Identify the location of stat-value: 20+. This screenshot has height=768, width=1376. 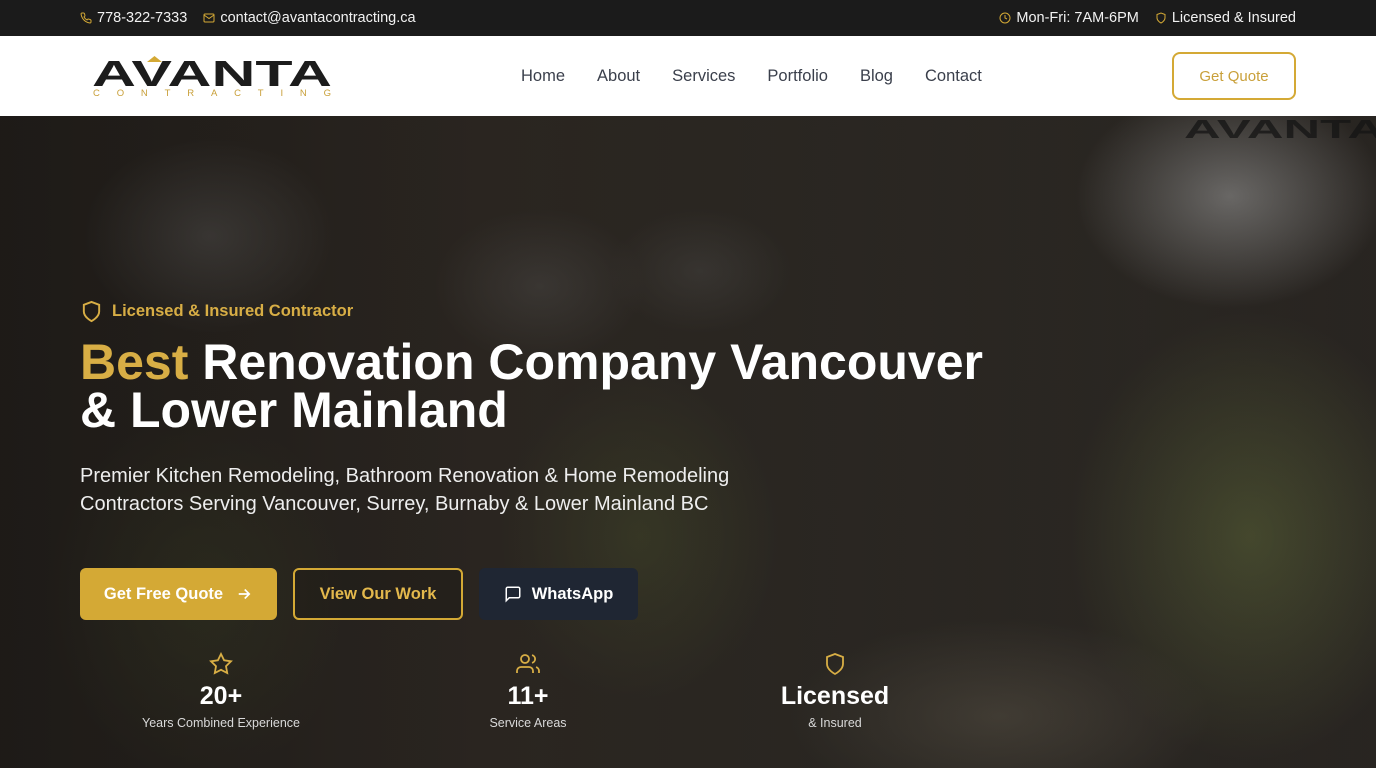
(221, 696).